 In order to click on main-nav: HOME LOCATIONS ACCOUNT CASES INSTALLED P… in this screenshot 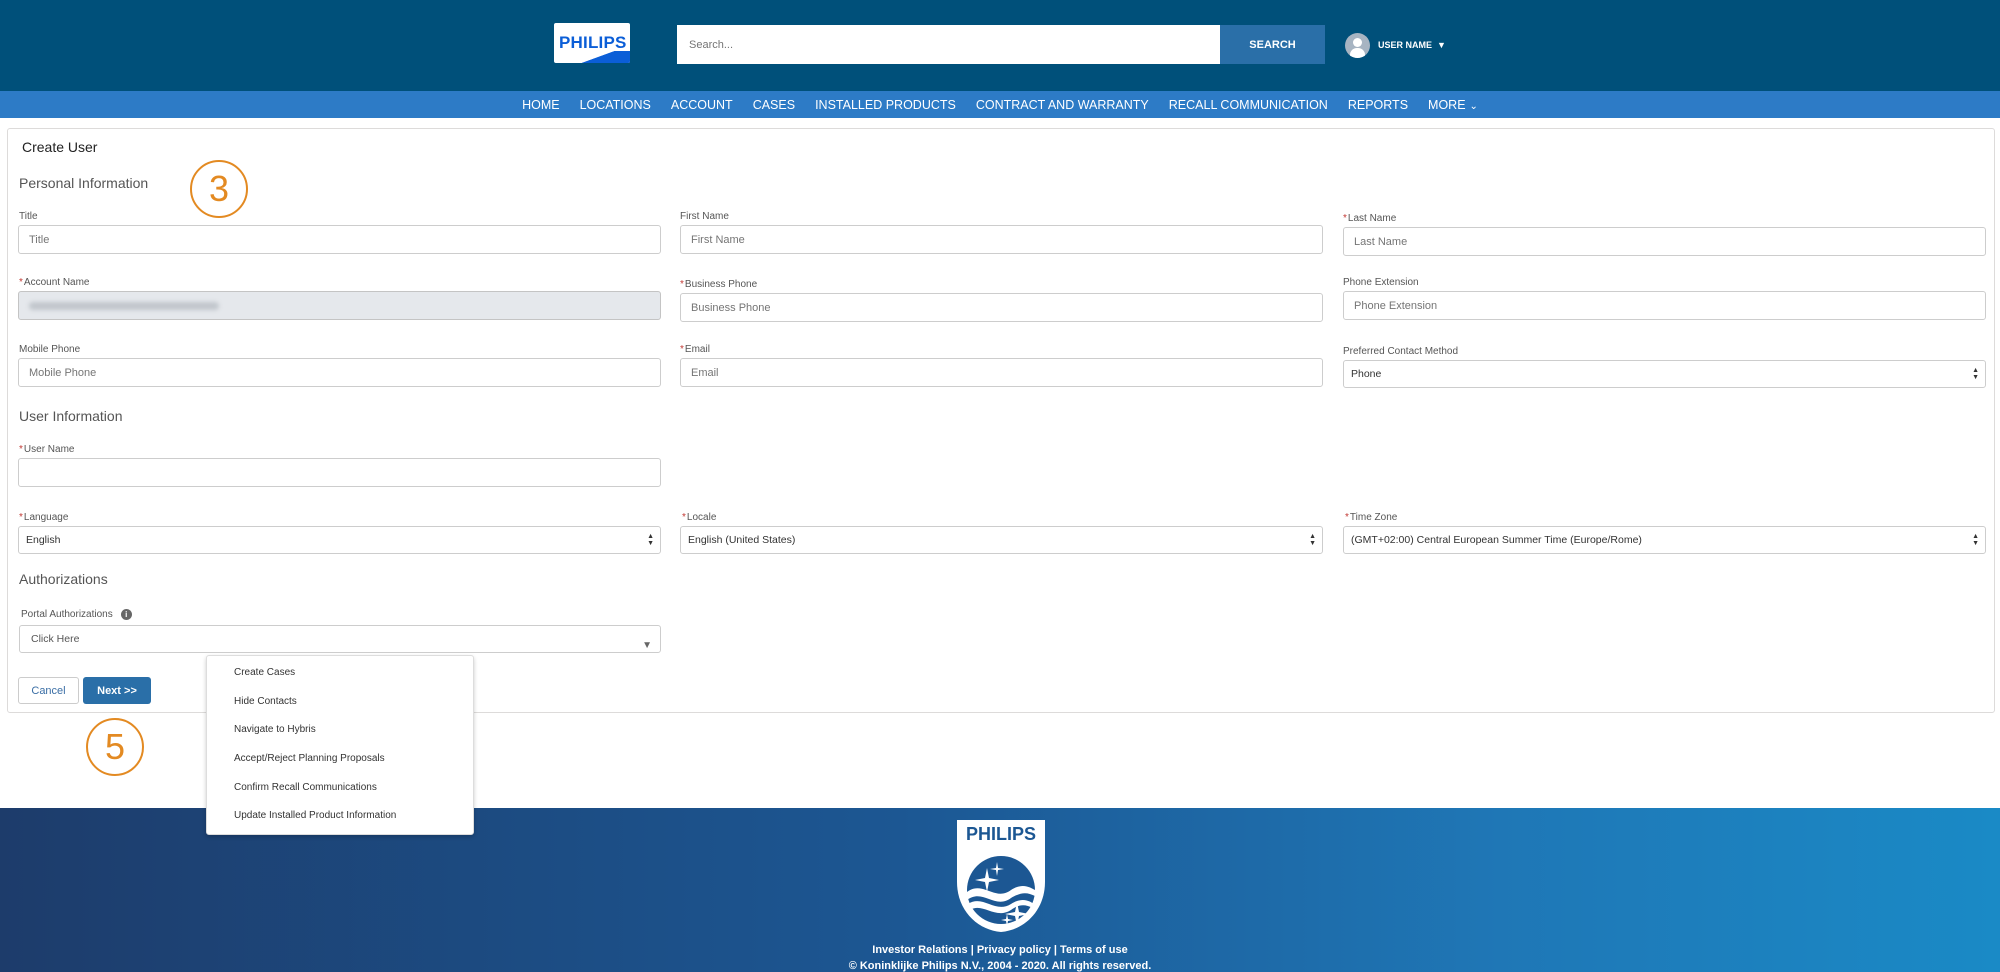, I will do `click(1000, 104)`.